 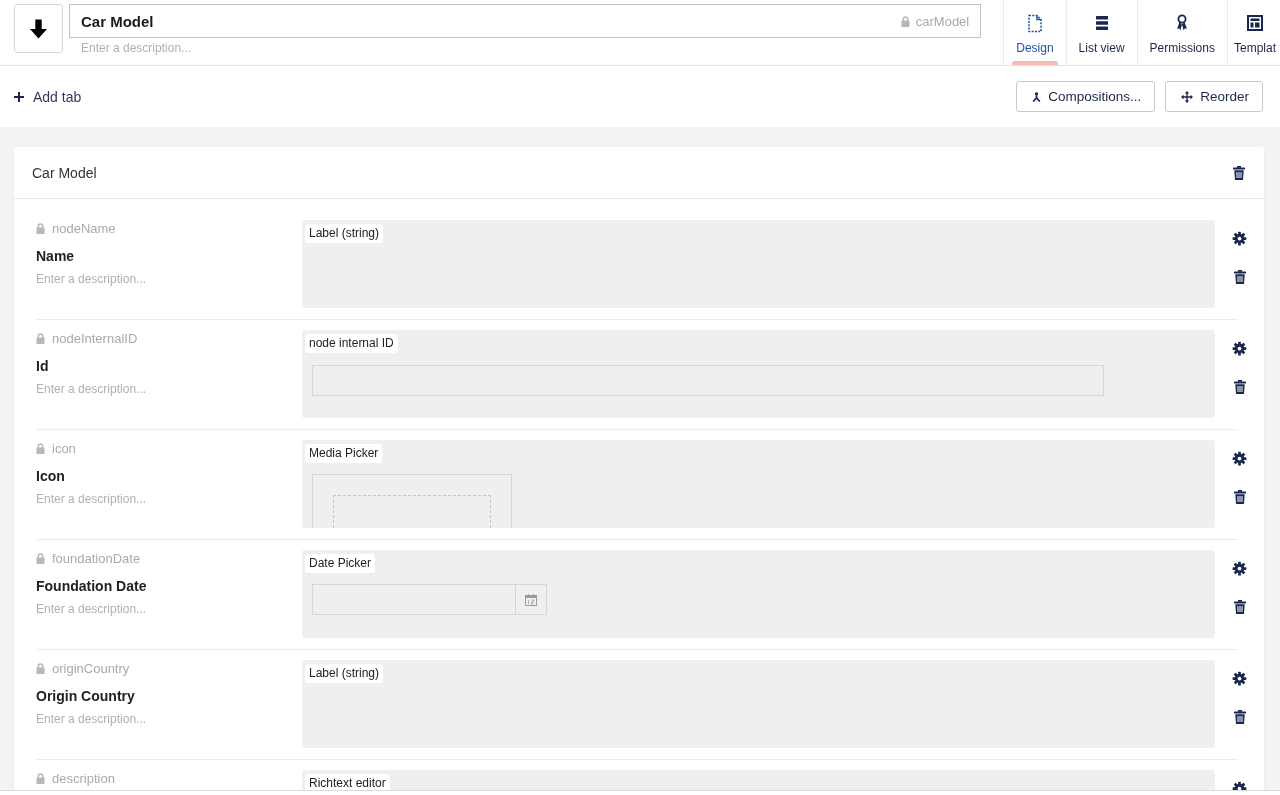 What do you see at coordinates (1182, 23) in the screenshot?
I see `award-ribbon-icon` at bounding box center [1182, 23].